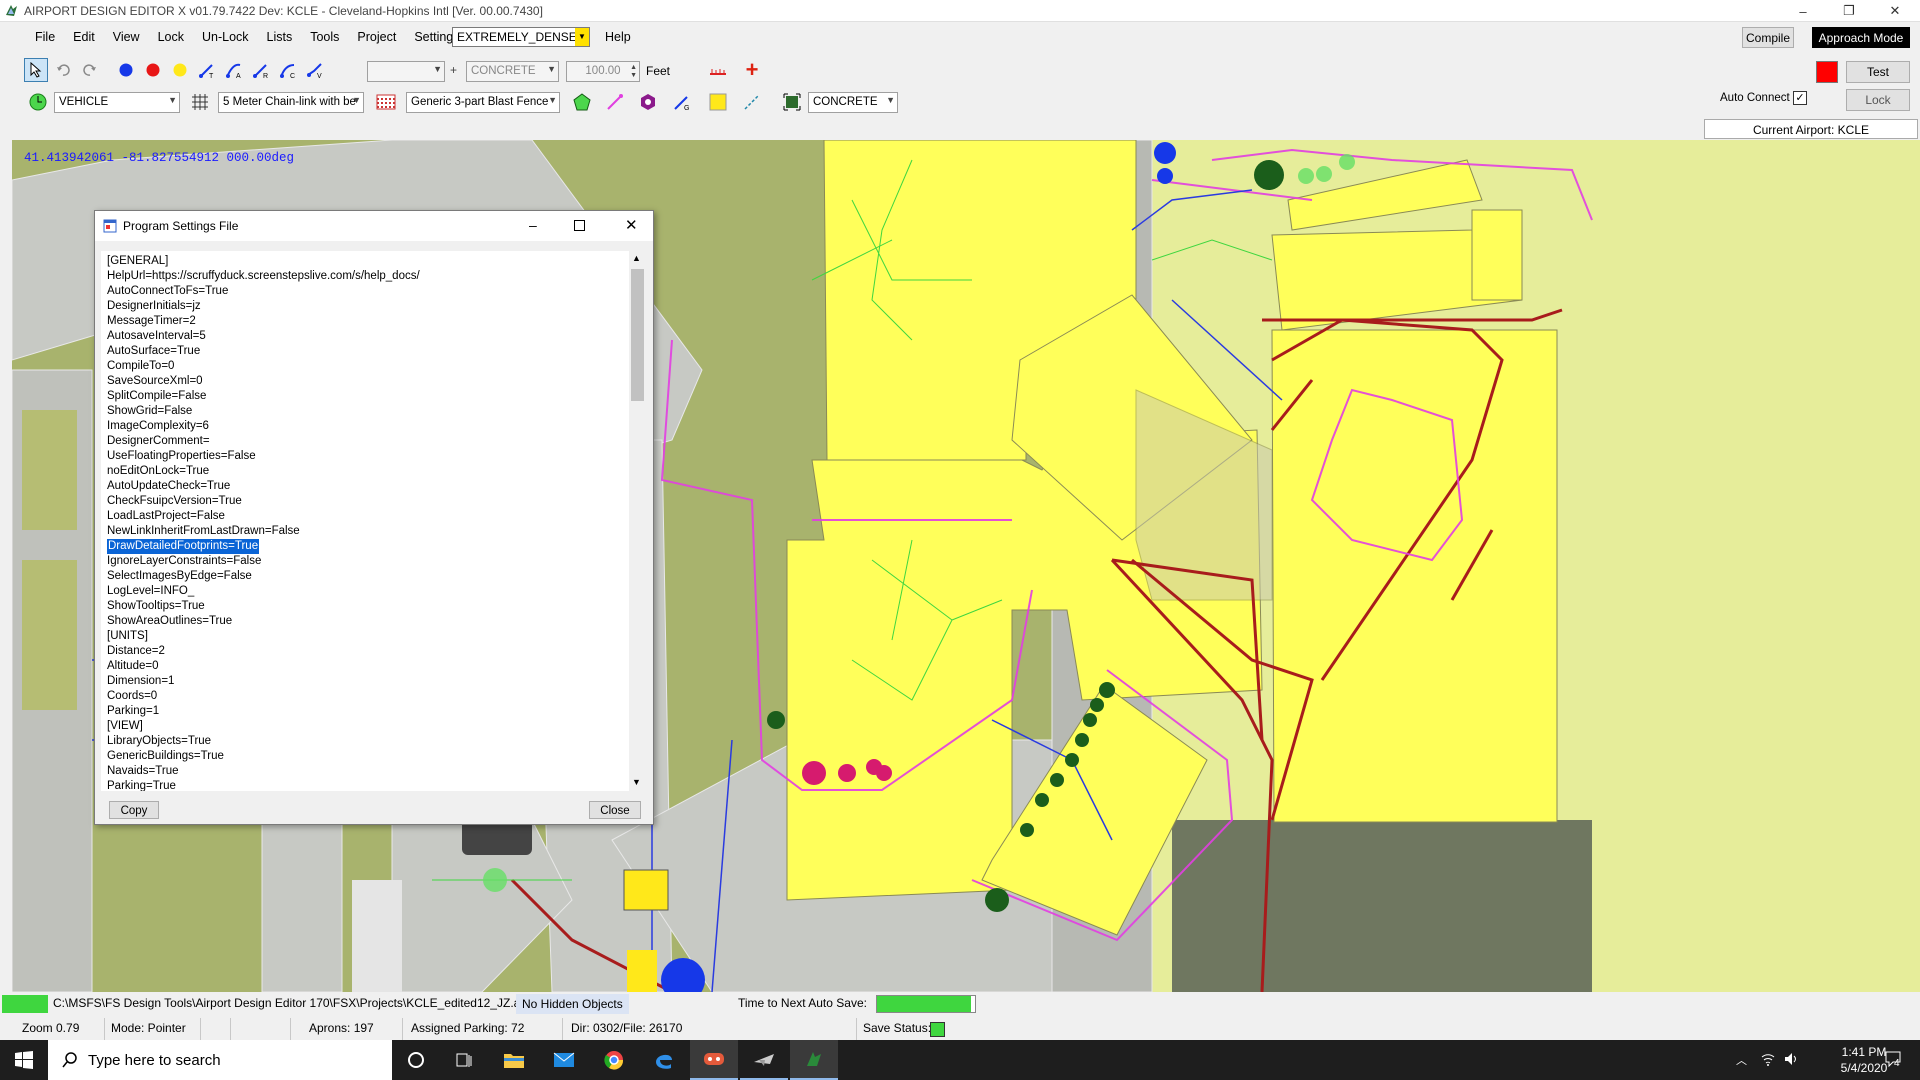 This screenshot has width=1920, height=1080. What do you see at coordinates (151, 591) in the screenshot?
I see `settings-line: LogLevel=INFO_` at bounding box center [151, 591].